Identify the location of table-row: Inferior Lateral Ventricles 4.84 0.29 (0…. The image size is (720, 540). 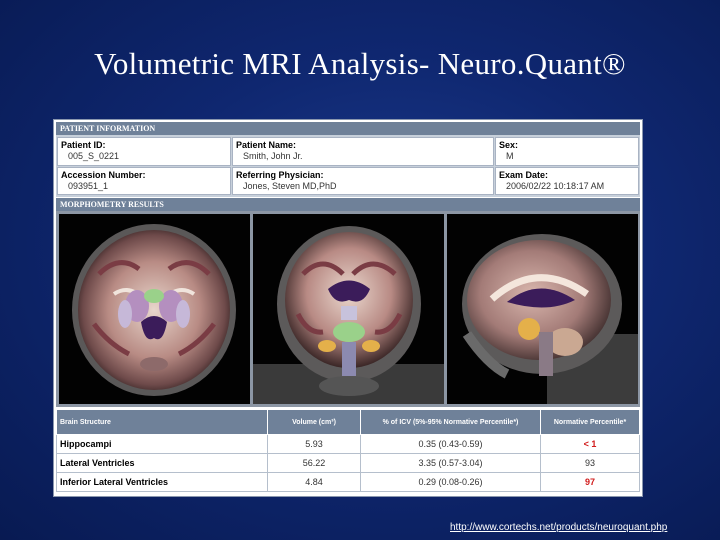
(348, 482).